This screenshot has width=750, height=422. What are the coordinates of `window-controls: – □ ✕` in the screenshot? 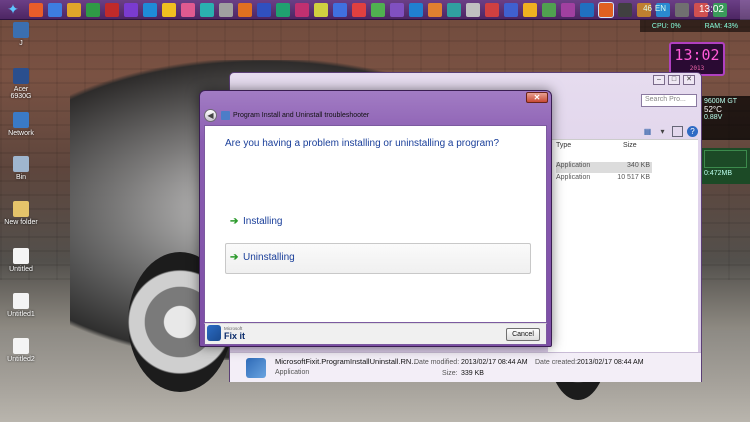 It's located at (672, 80).